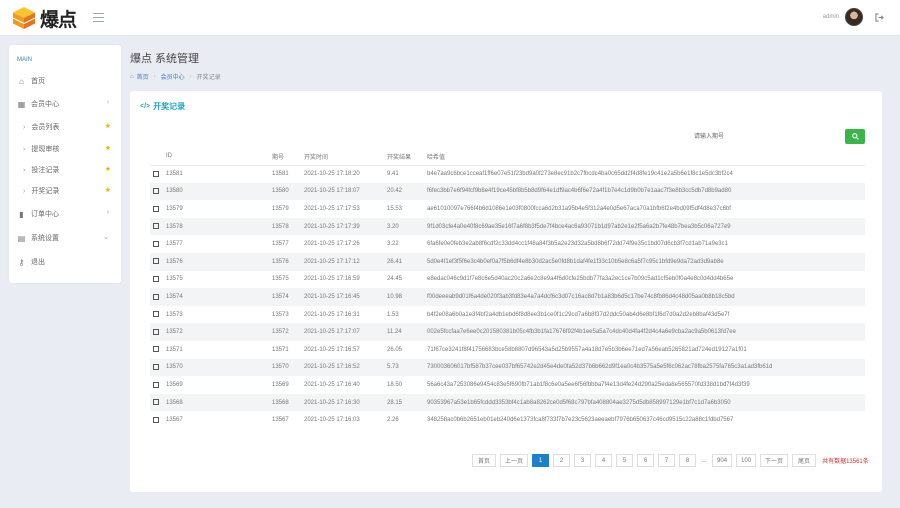 Image resolution: width=900 pixels, height=508 pixels. Describe the element at coordinates (65, 149) in the screenshot. I see `sidebar-subitem-withdraw-review: › 提现审核 ★` at that location.